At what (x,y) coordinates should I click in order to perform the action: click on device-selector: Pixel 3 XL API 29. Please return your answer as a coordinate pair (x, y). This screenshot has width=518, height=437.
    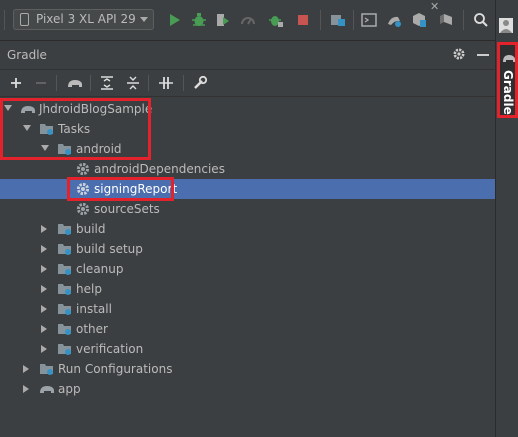
    Looking at the image, I should click on (83, 19).